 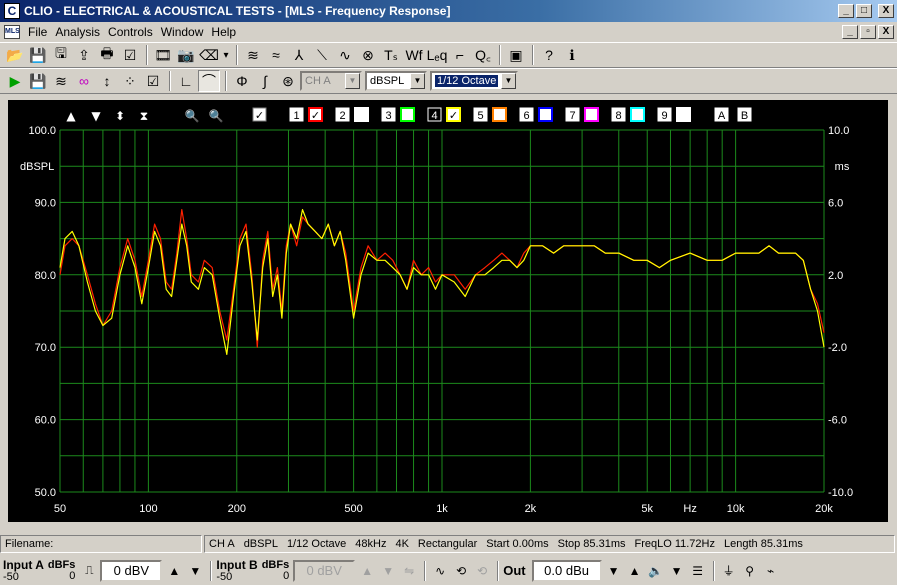 I want to click on speaker-icon: 🔈, so click(x=656, y=571).